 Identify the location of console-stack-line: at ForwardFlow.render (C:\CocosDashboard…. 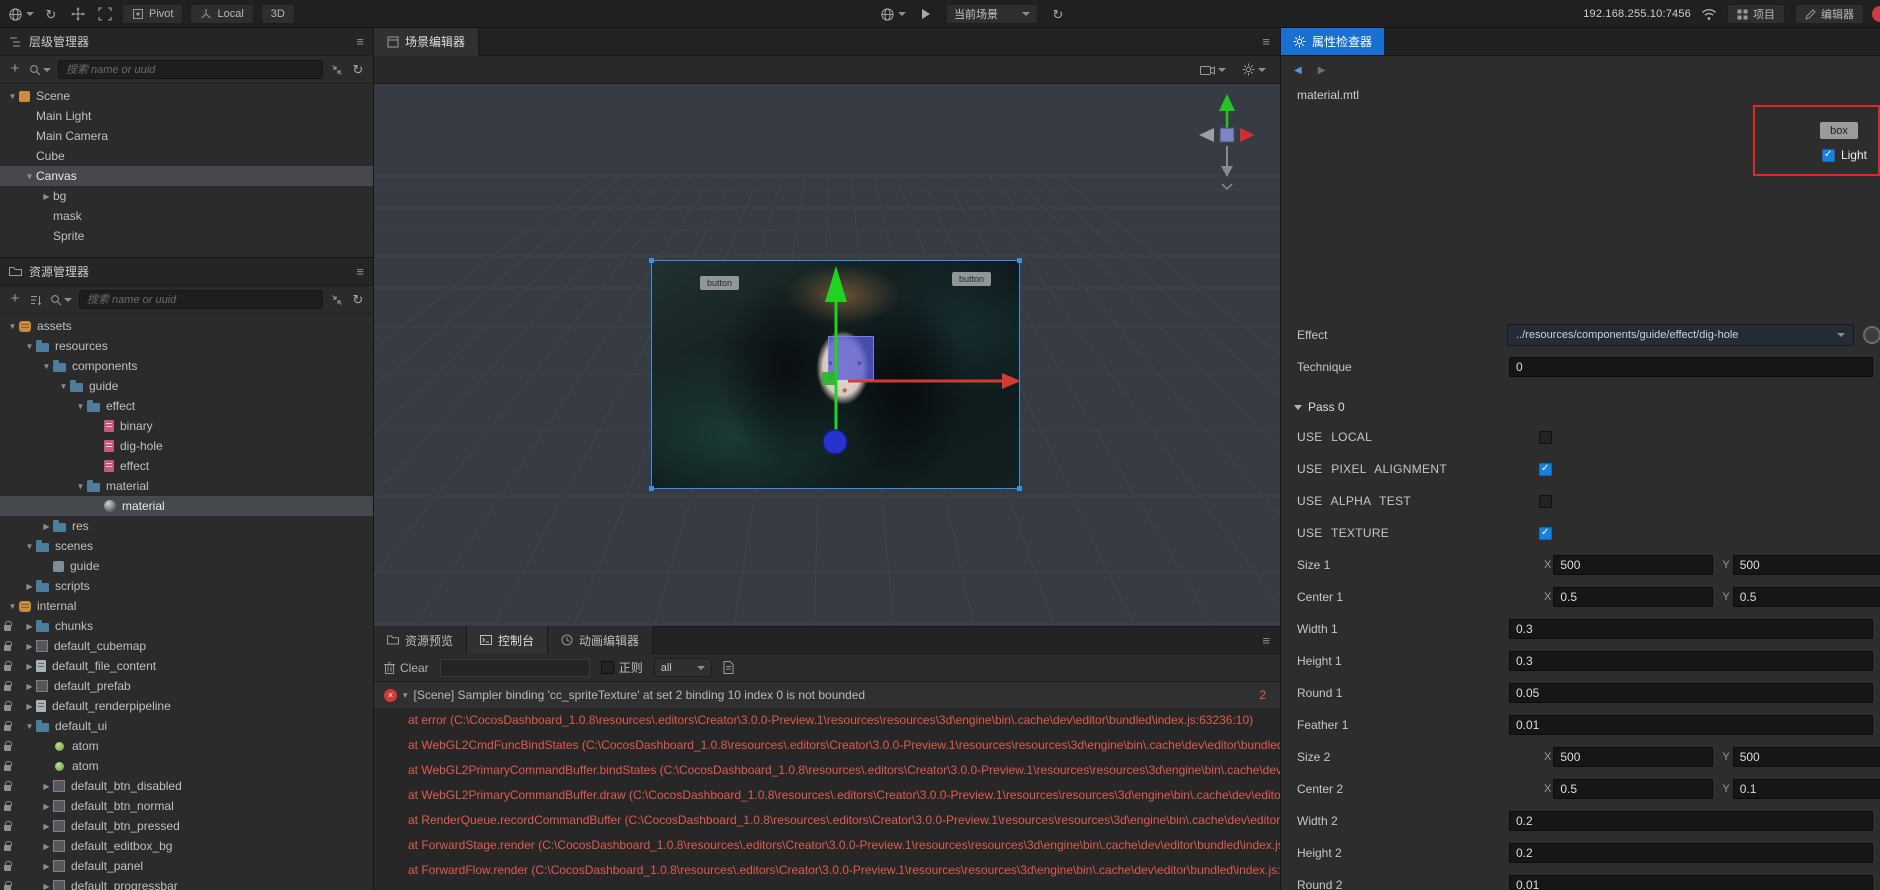
(827, 870).